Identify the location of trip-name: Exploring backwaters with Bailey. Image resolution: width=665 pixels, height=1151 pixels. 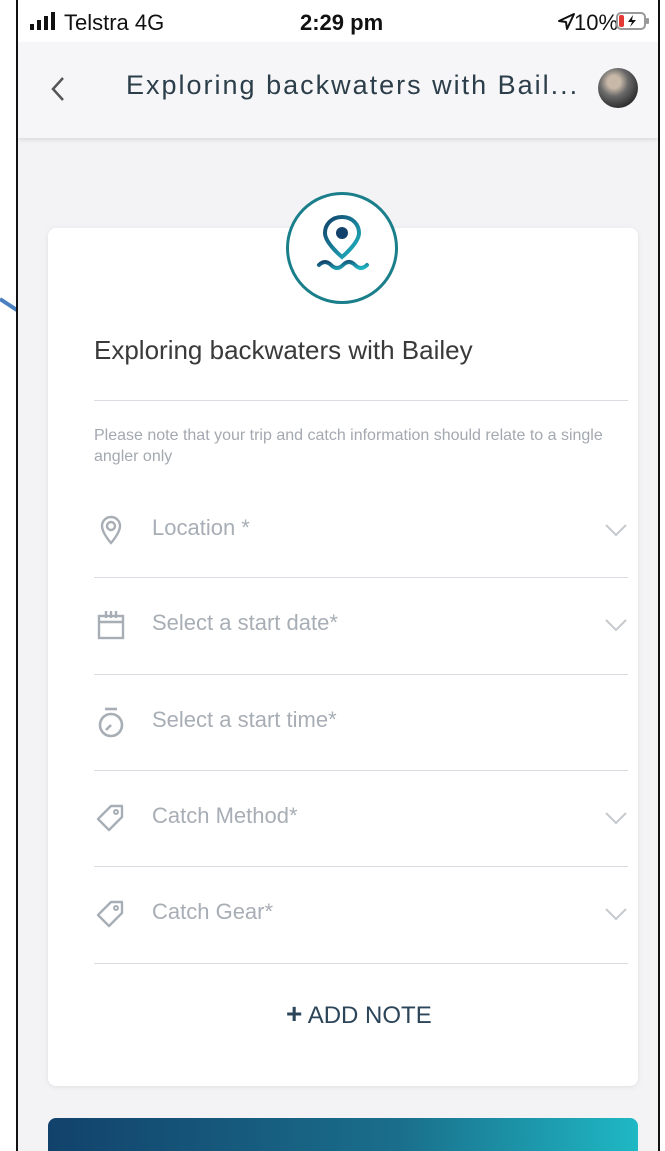
(283, 350).